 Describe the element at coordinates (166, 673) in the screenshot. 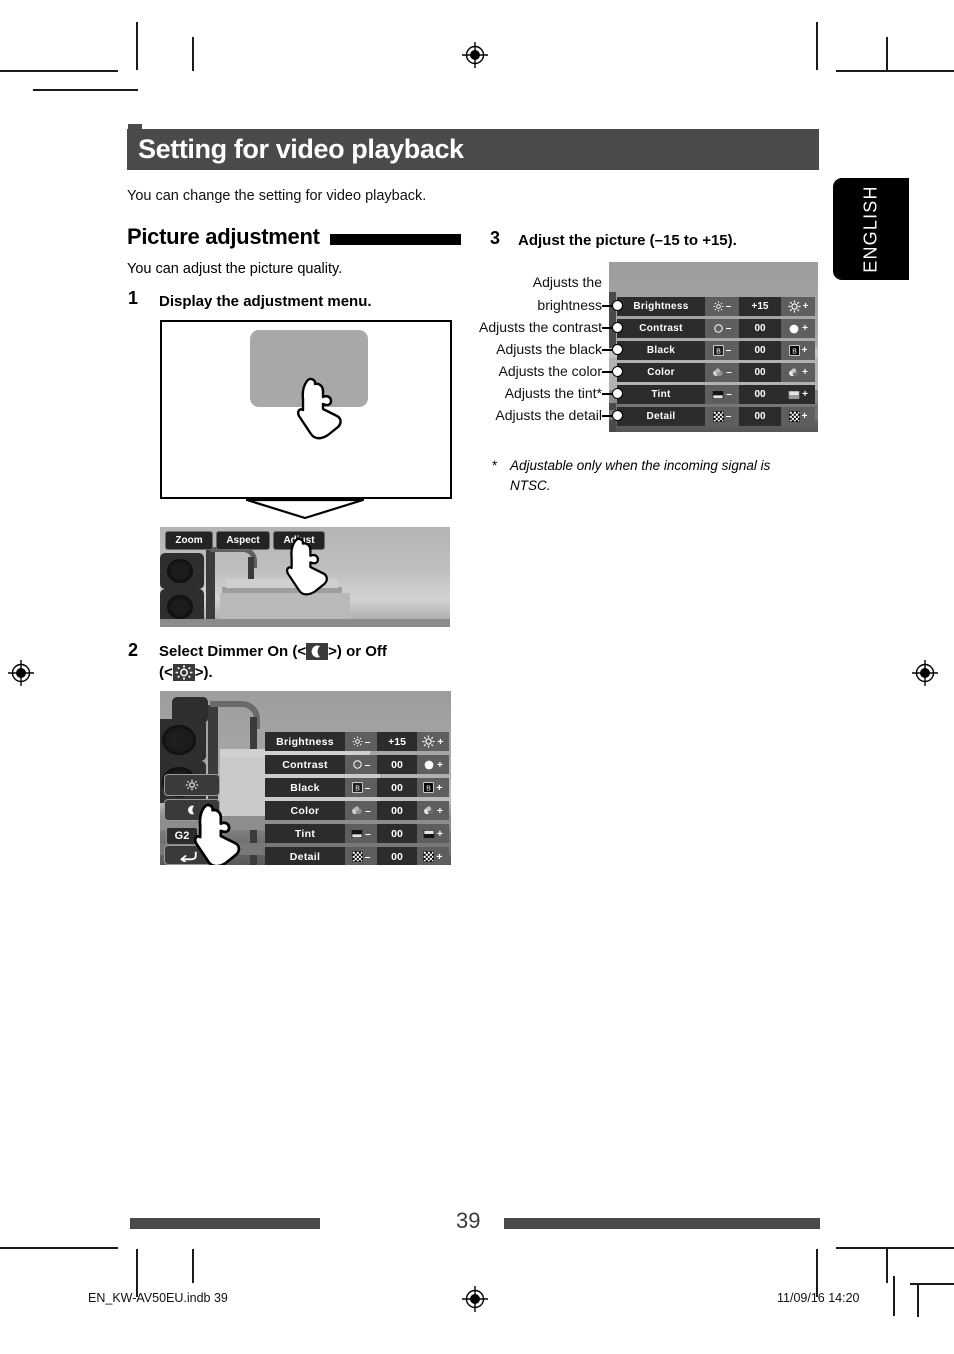

I see `step-2-text-c: (<` at that location.